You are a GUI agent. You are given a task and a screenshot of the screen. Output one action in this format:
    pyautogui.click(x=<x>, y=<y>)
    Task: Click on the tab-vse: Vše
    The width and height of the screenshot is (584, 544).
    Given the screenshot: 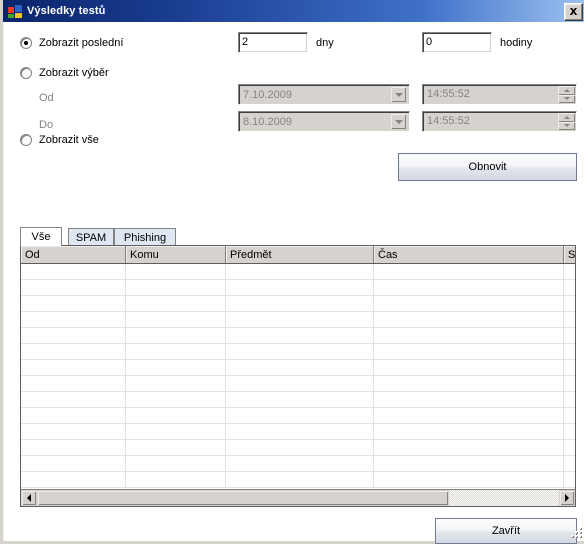 What is the action you would take?
    pyautogui.click(x=41, y=236)
    